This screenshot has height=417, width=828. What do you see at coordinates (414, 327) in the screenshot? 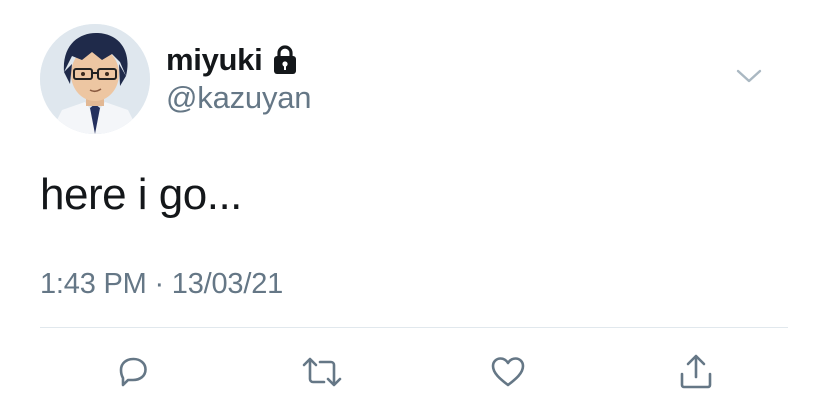
I see `divider` at bounding box center [414, 327].